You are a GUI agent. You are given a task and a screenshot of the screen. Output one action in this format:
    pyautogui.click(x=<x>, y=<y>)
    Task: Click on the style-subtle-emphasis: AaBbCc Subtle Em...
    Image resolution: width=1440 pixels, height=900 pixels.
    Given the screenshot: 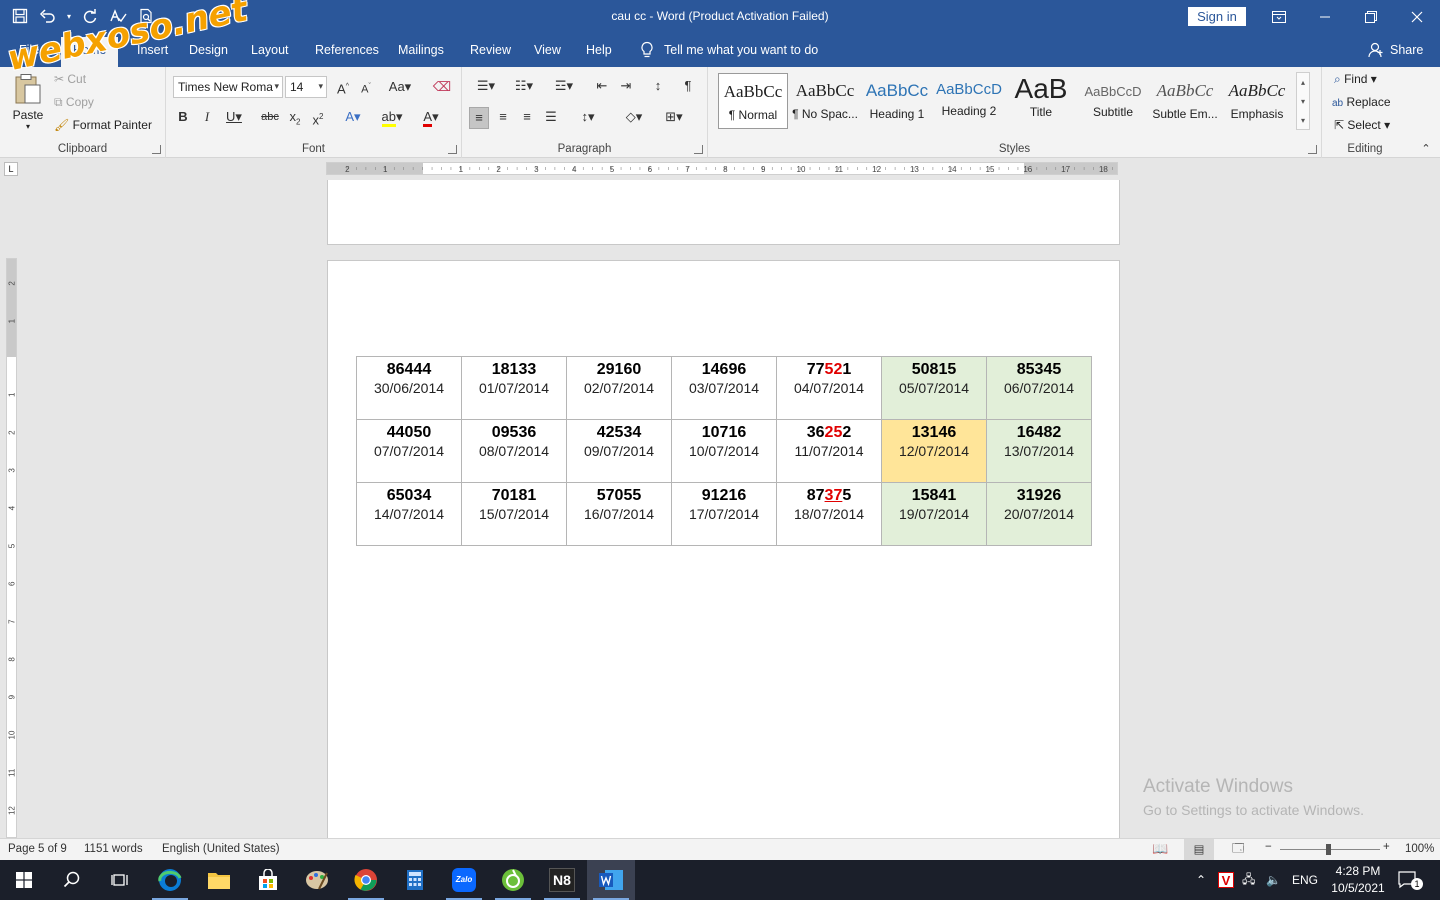 What is the action you would take?
    pyautogui.click(x=1185, y=101)
    